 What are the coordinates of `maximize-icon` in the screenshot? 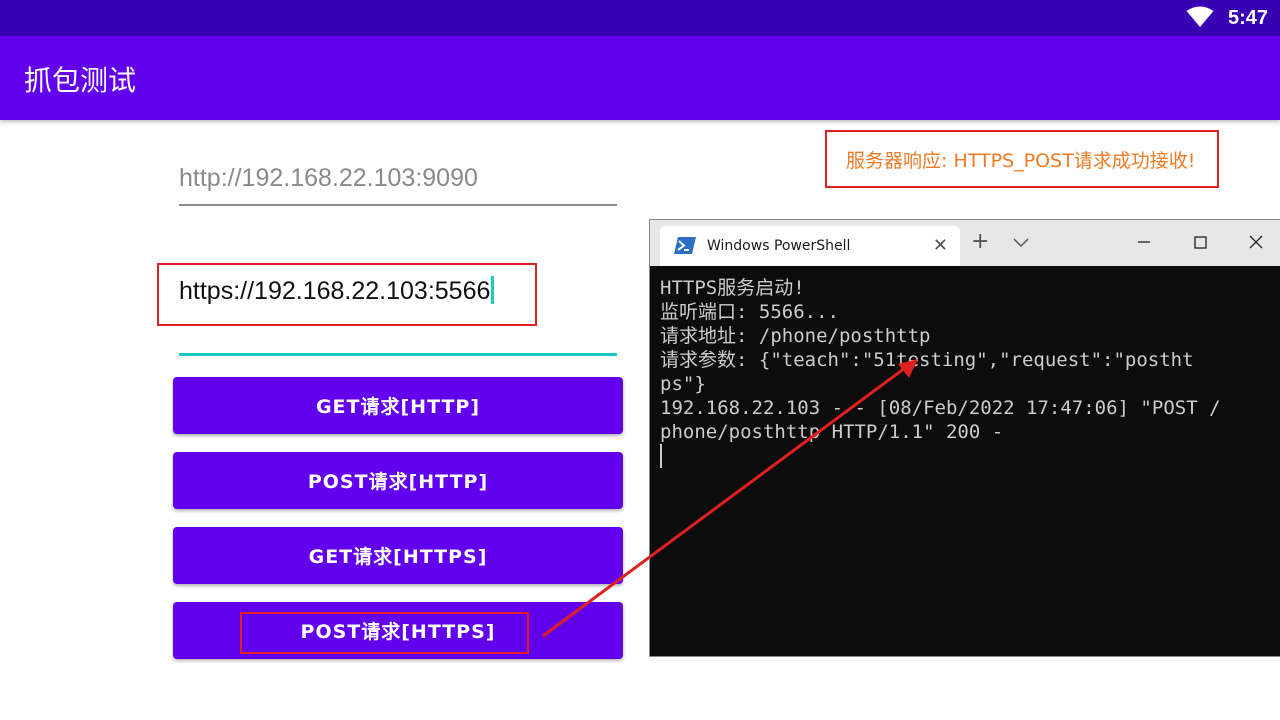 It's located at (1200, 242).